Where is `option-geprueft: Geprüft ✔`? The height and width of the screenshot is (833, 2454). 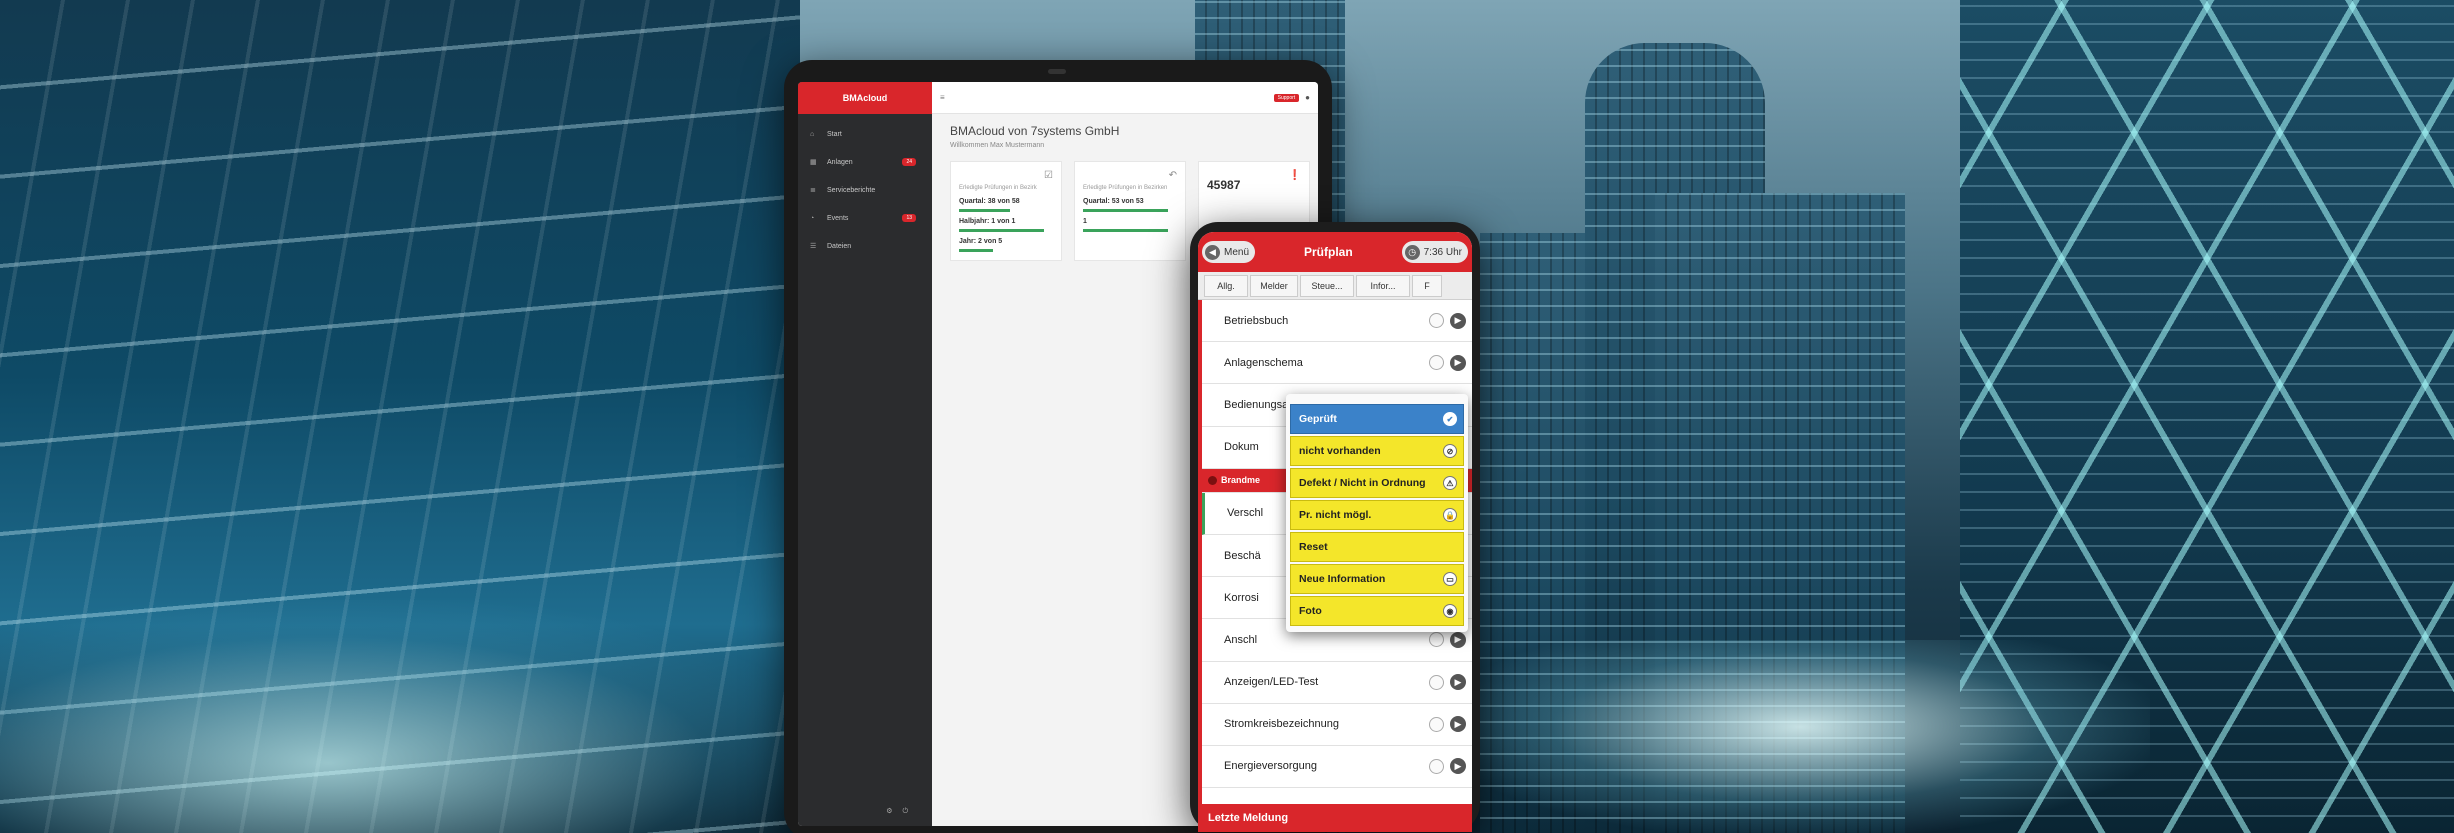 option-geprueft: Geprüft ✔ is located at coordinates (1377, 419).